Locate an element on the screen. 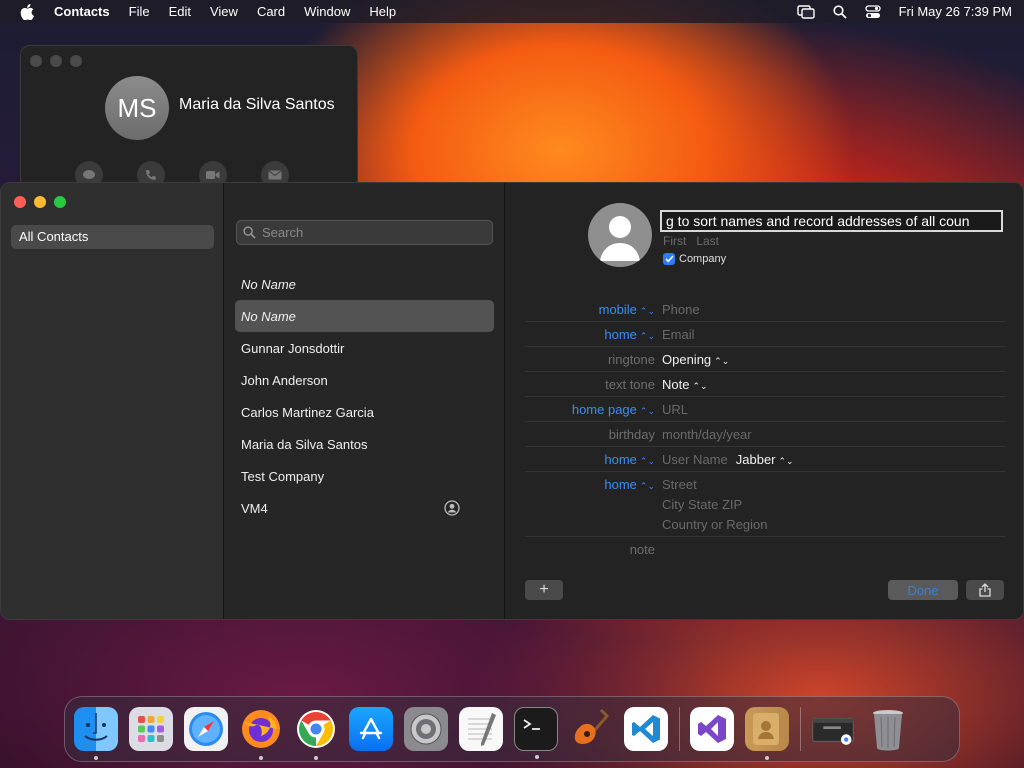  company-label: Company is located at coordinates (703, 259).